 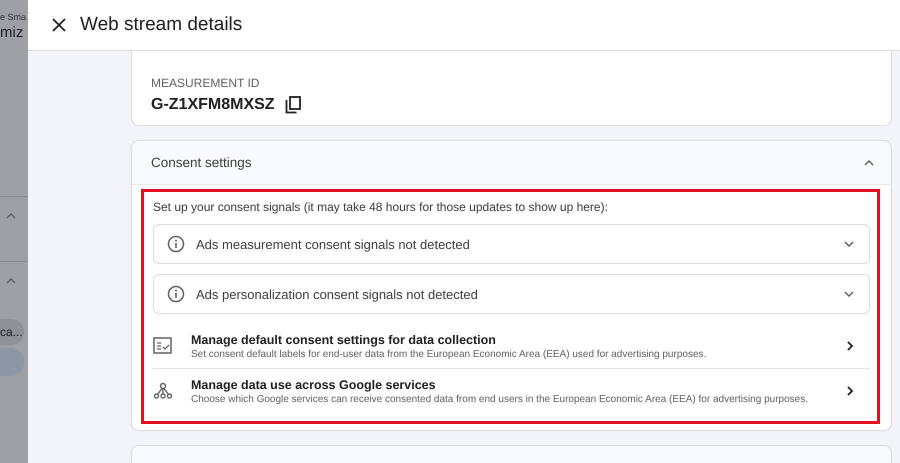 I want to click on measurement-id: G-Z1XFM8MXSZ, so click(x=213, y=105).